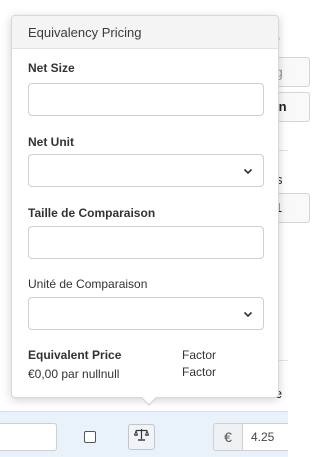  What do you see at coordinates (199, 372) in the screenshot?
I see `factor-value: Factor` at bounding box center [199, 372].